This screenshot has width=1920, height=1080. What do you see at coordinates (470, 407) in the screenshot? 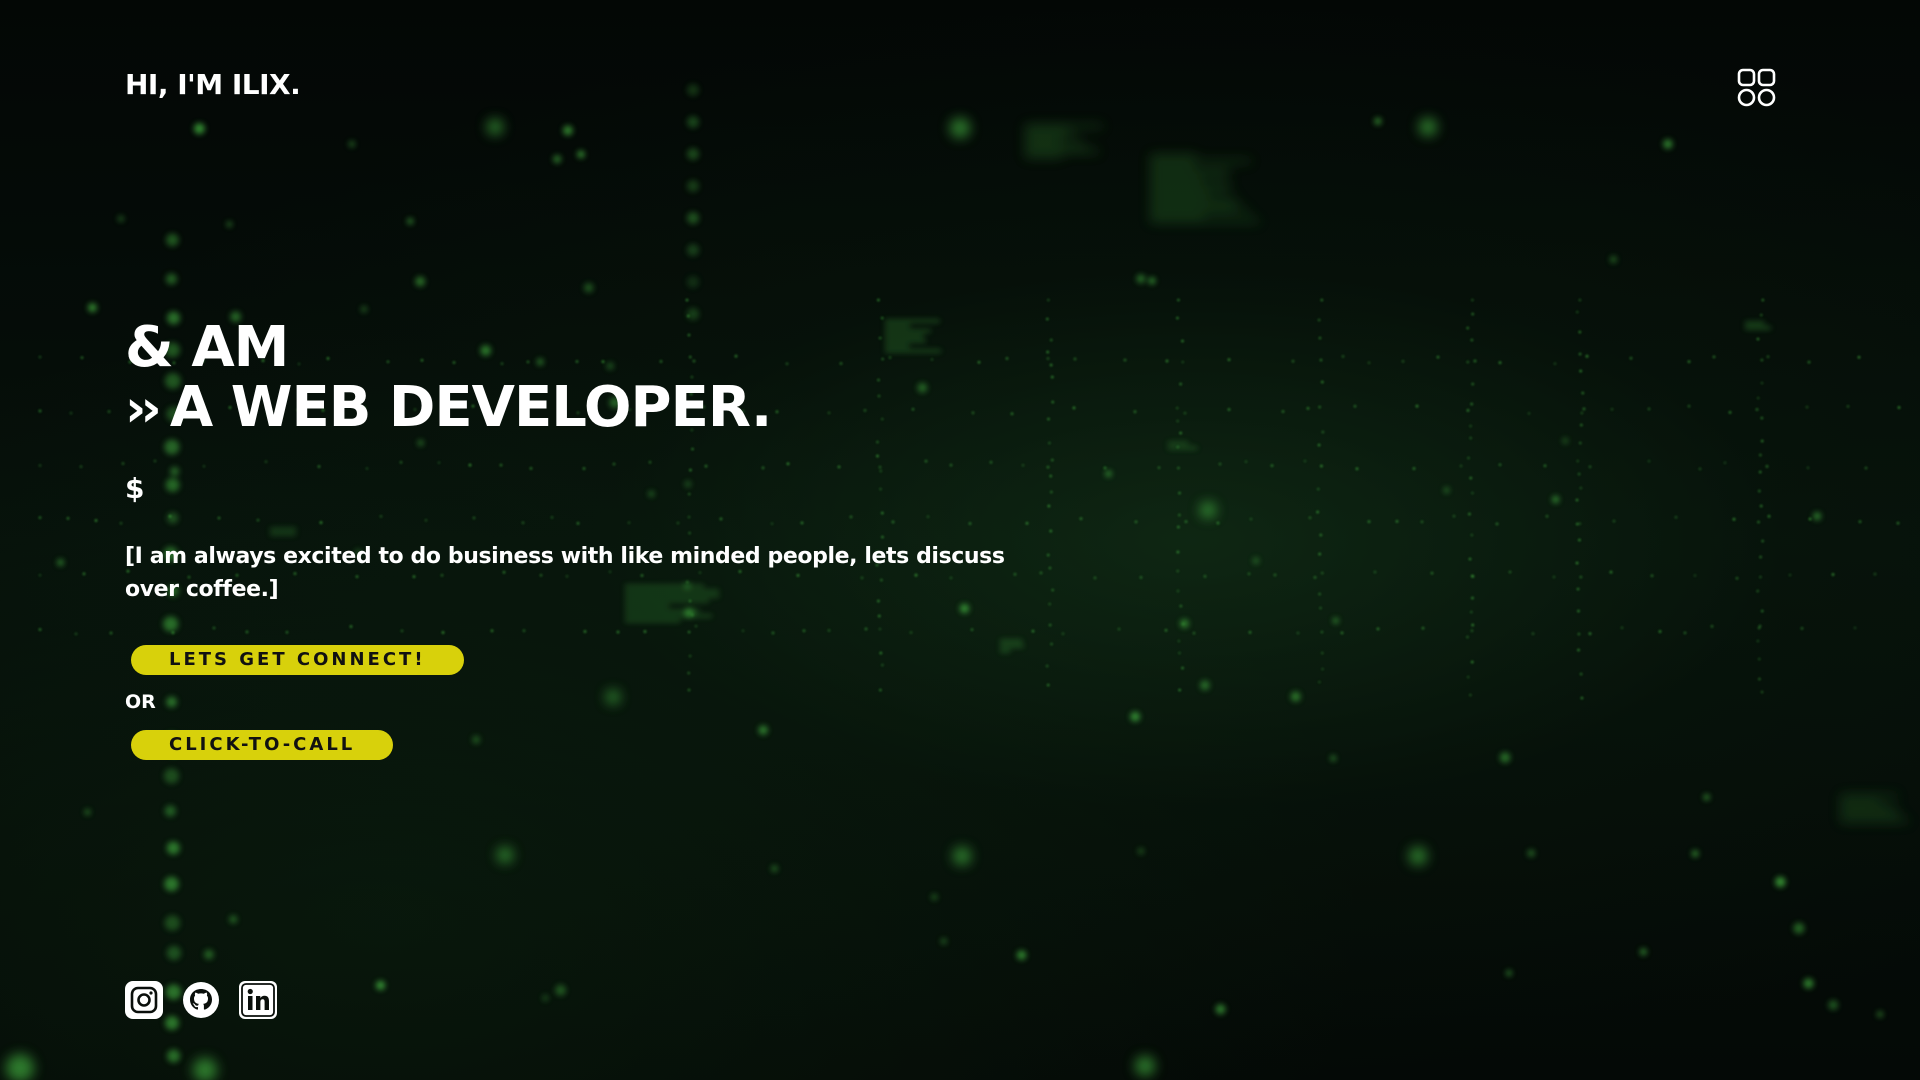
I see `hero-role: A WEB DEVELOPER.` at bounding box center [470, 407].